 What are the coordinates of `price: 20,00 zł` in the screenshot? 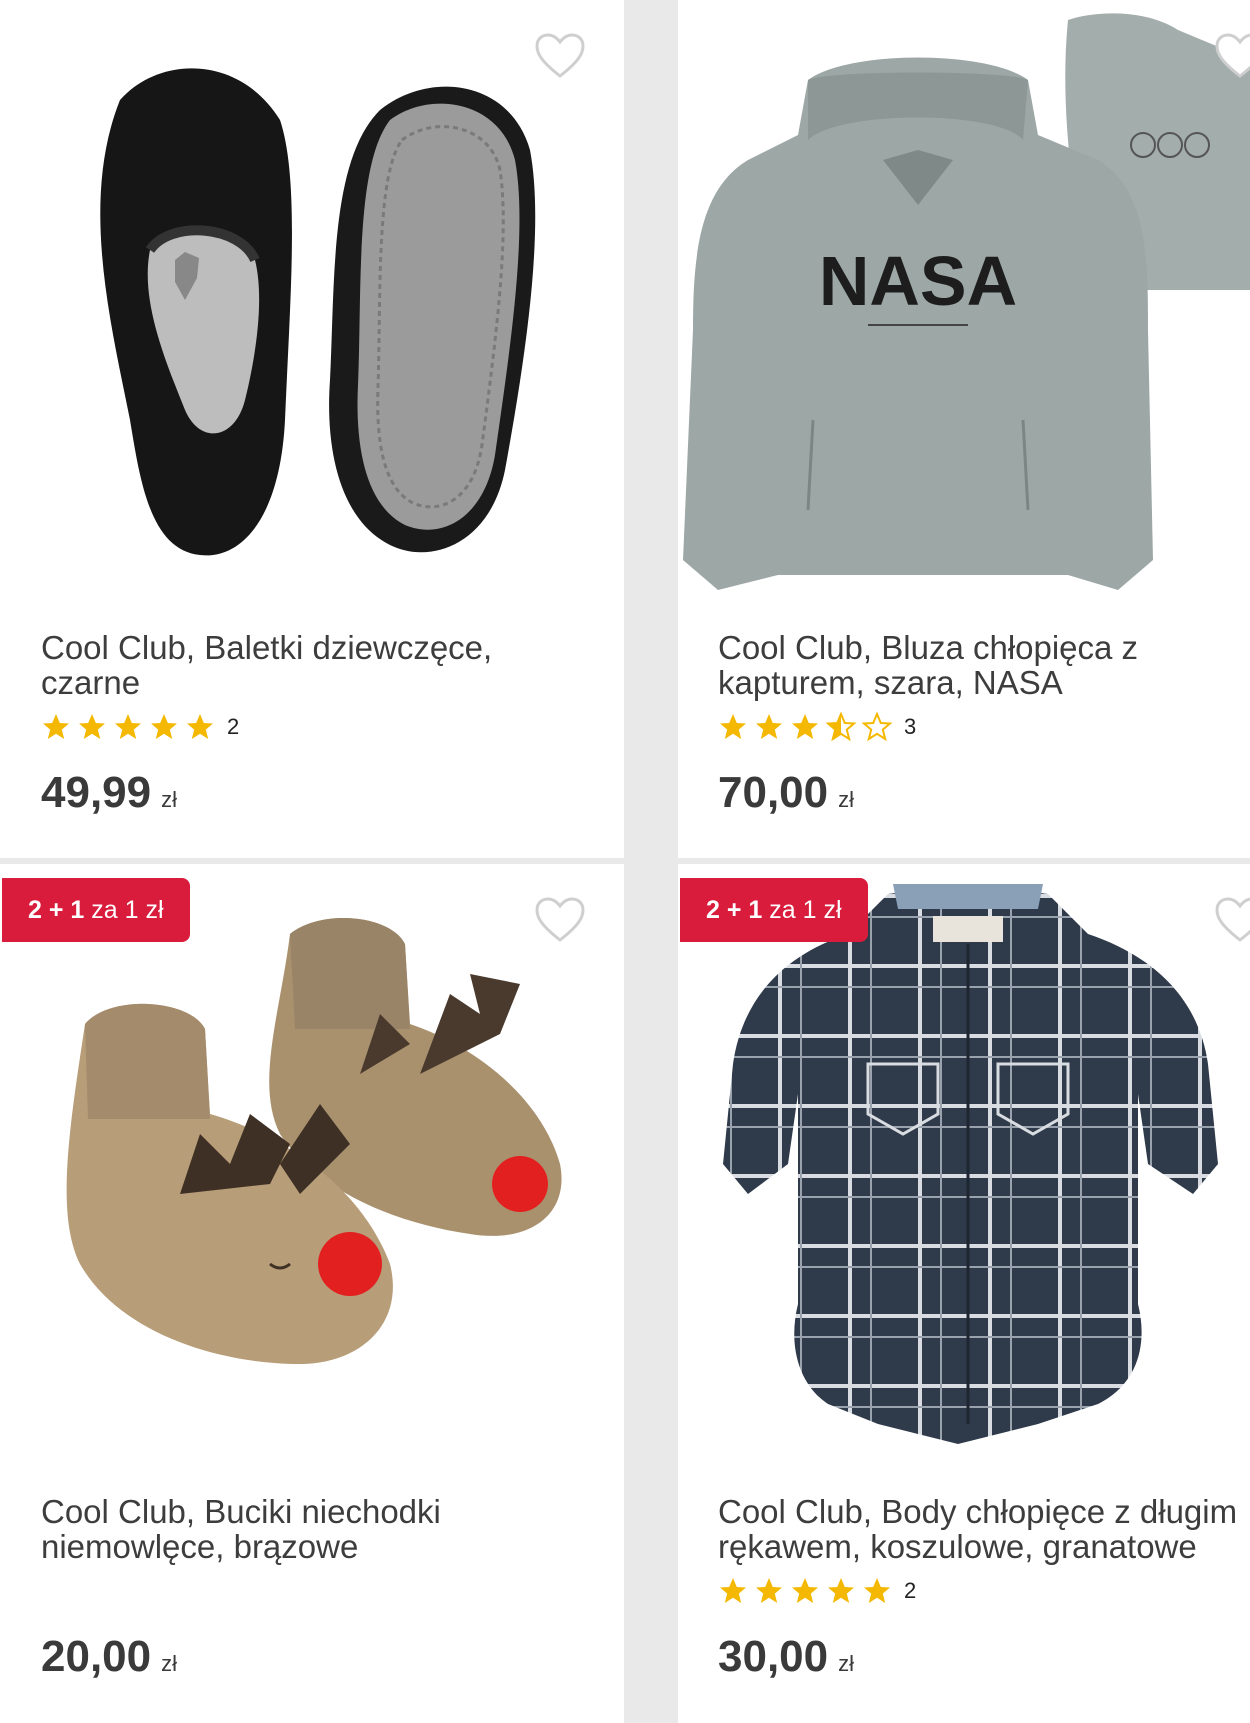 It's located at (109, 1657).